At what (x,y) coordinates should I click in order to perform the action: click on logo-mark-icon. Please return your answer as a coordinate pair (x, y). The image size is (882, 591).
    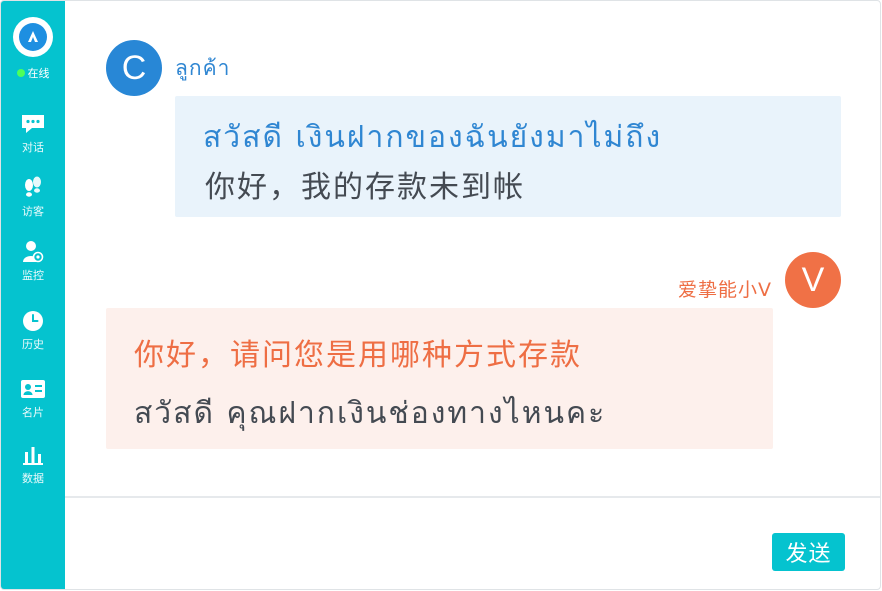
    Looking at the image, I should click on (33, 37).